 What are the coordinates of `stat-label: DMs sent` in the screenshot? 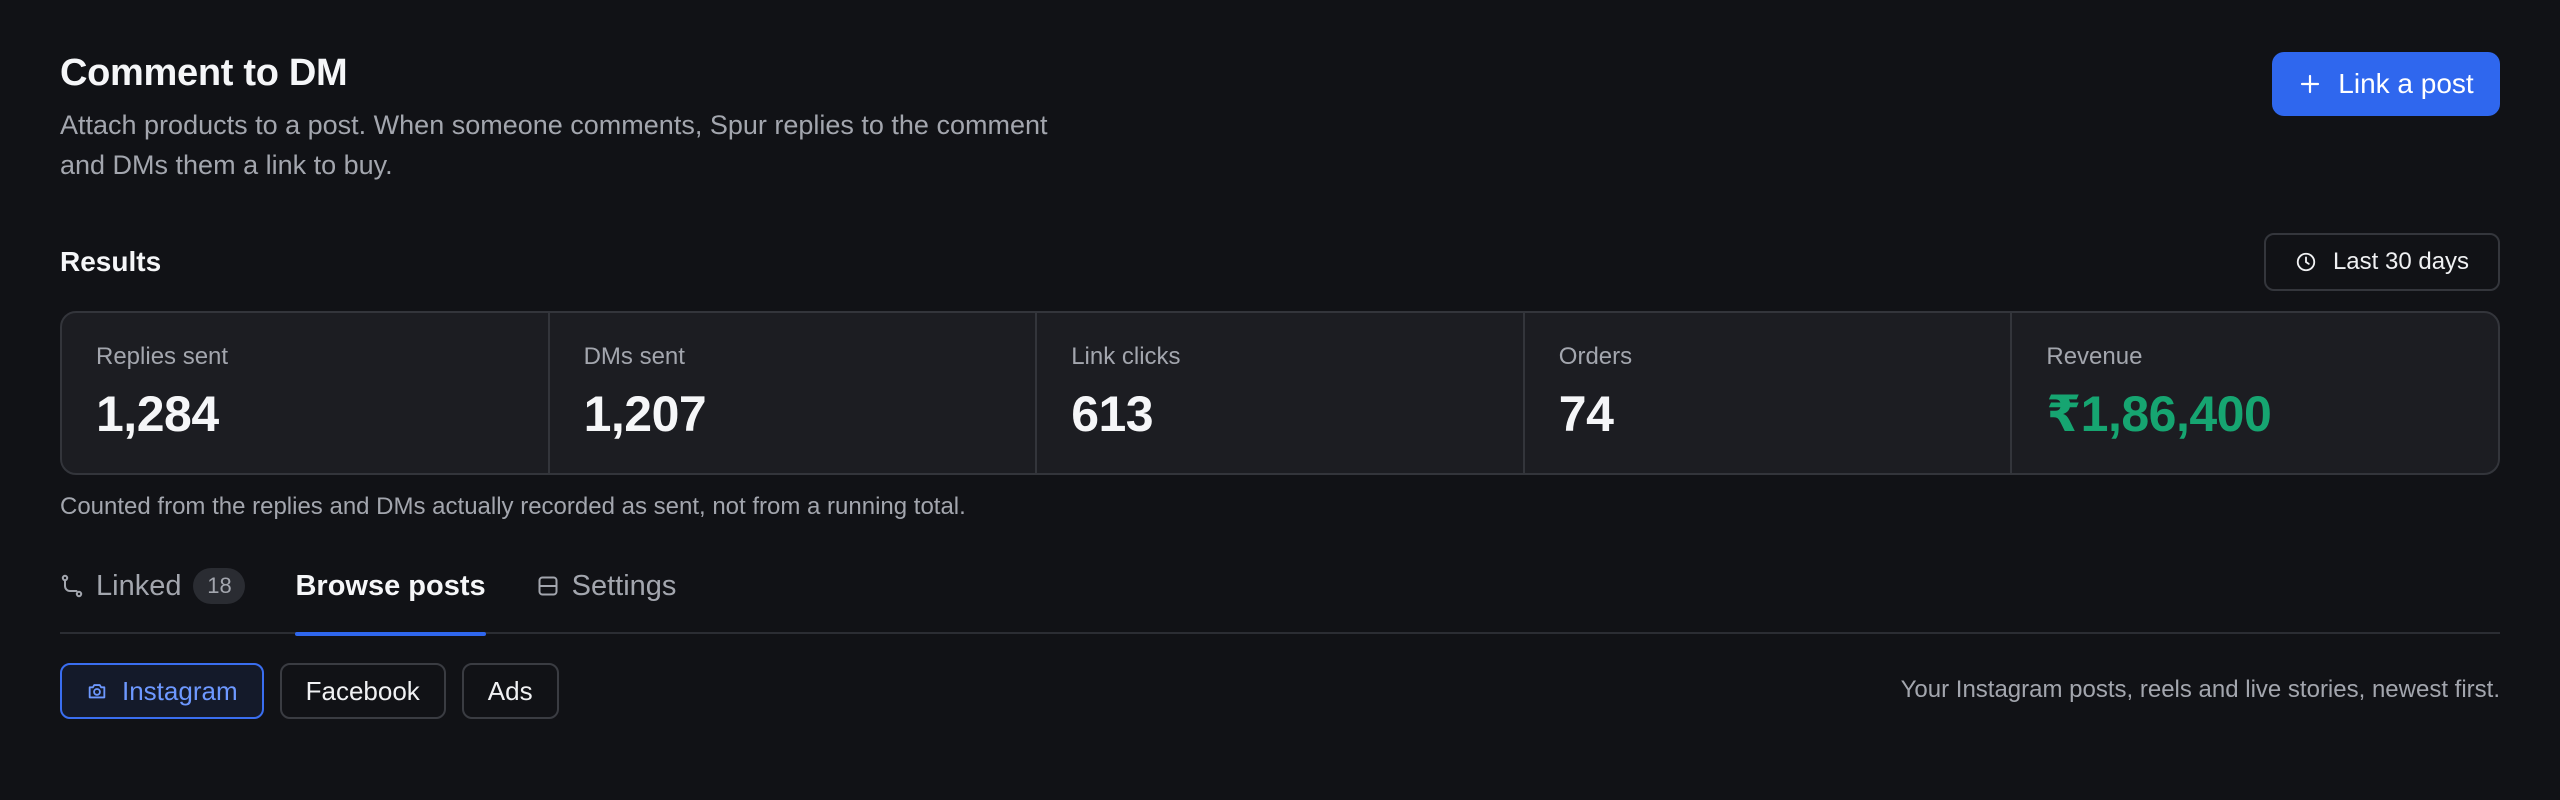 It's located at (634, 356).